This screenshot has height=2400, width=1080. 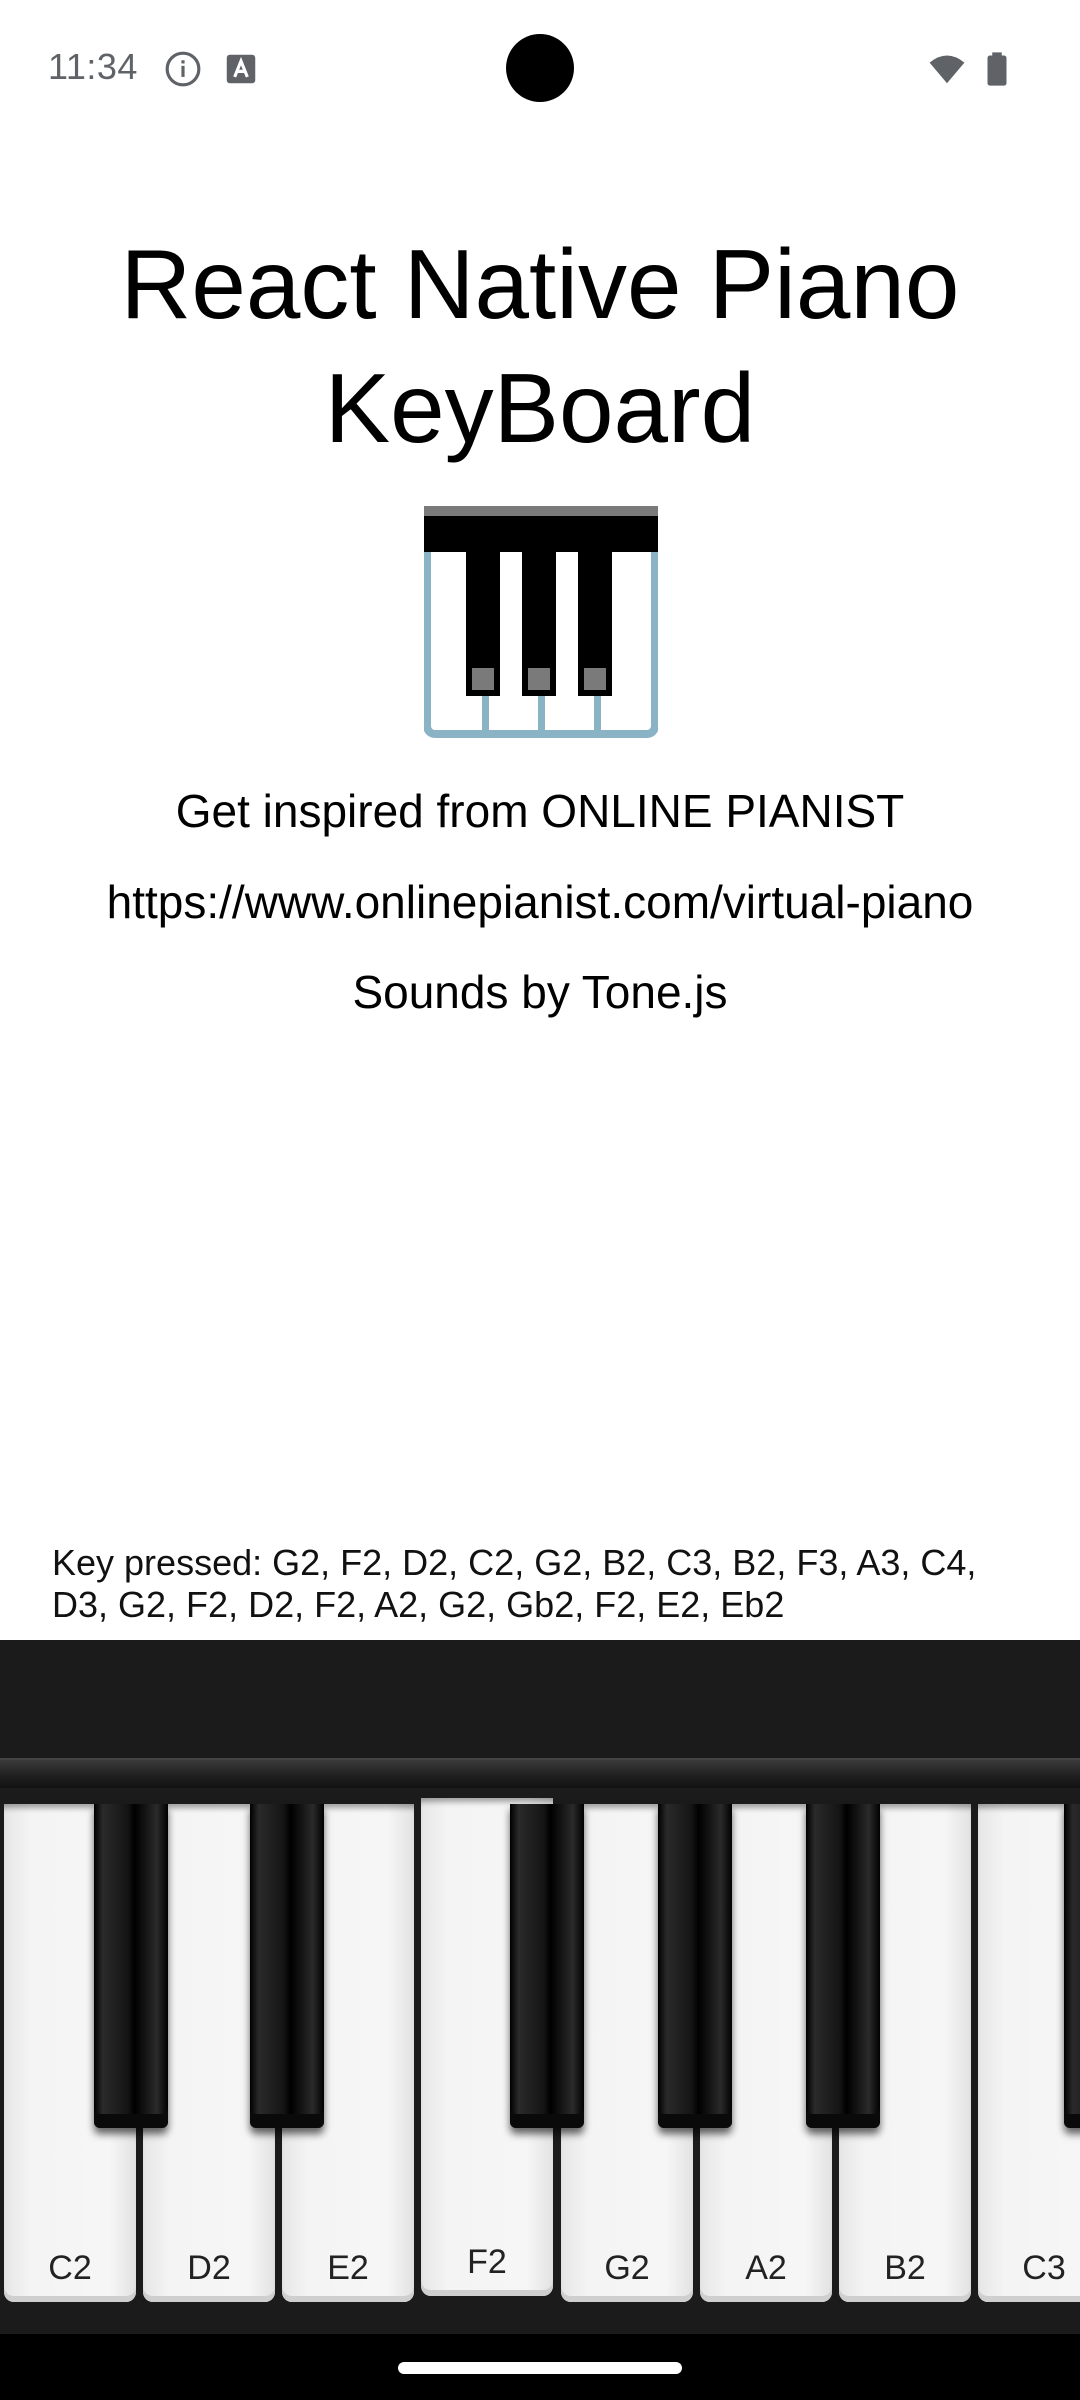 I want to click on key-label: G2, so click(x=627, y=2268).